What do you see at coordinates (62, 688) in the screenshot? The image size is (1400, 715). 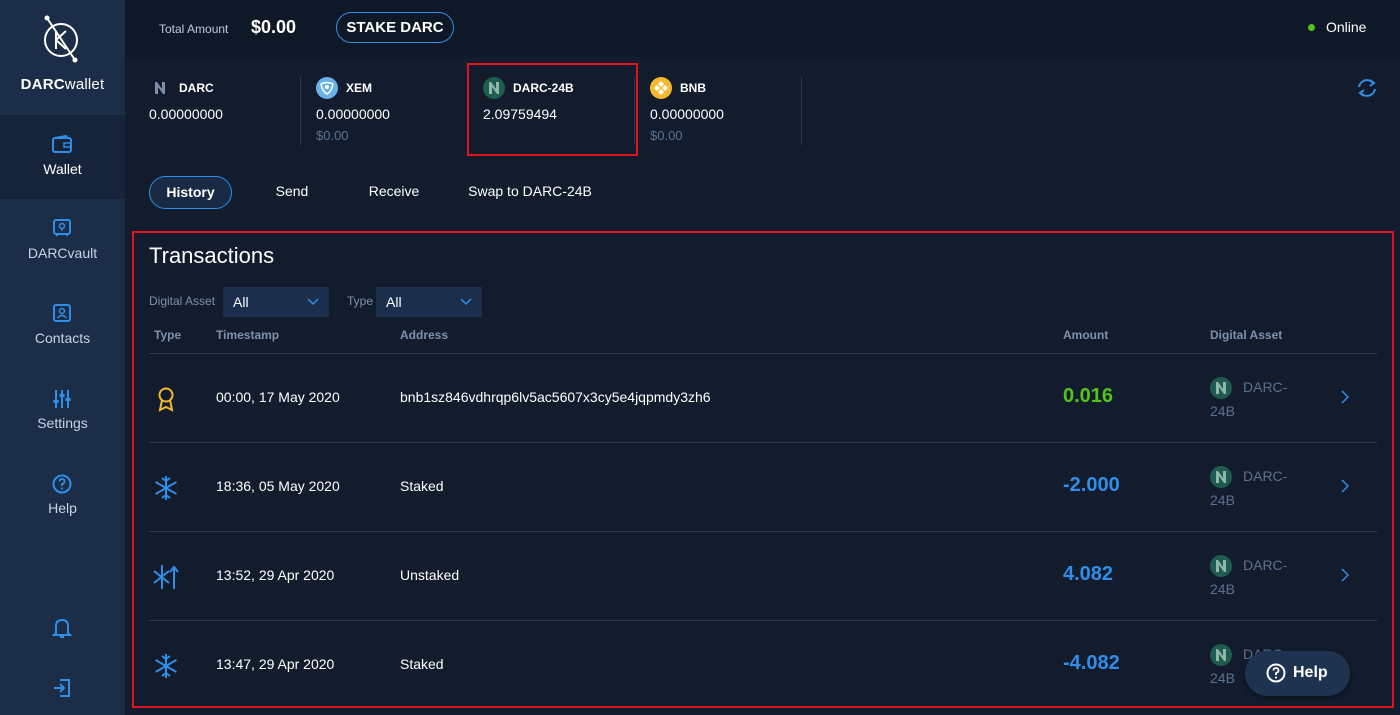 I see `logout-icon` at bounding box center [62, 688].